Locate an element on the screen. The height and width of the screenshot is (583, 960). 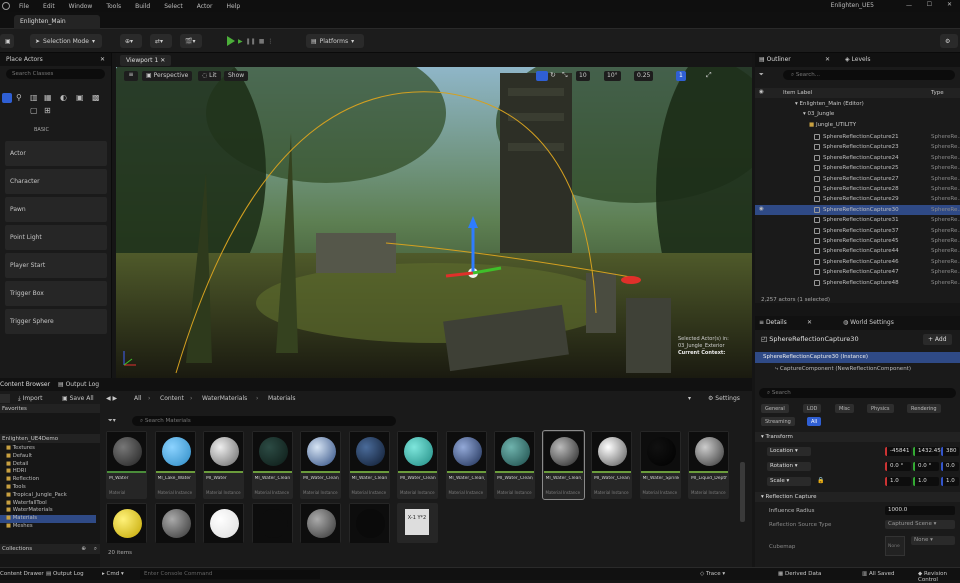
menu-edit: Edit is located at coordinates (49, 6).